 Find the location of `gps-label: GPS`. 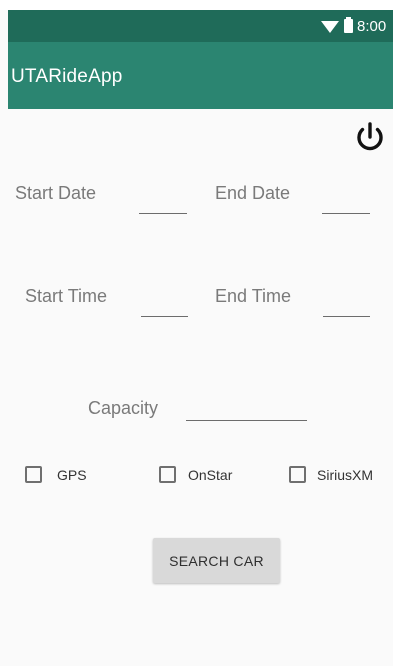

gps-label: GPS is located at coordinates (72, 475).